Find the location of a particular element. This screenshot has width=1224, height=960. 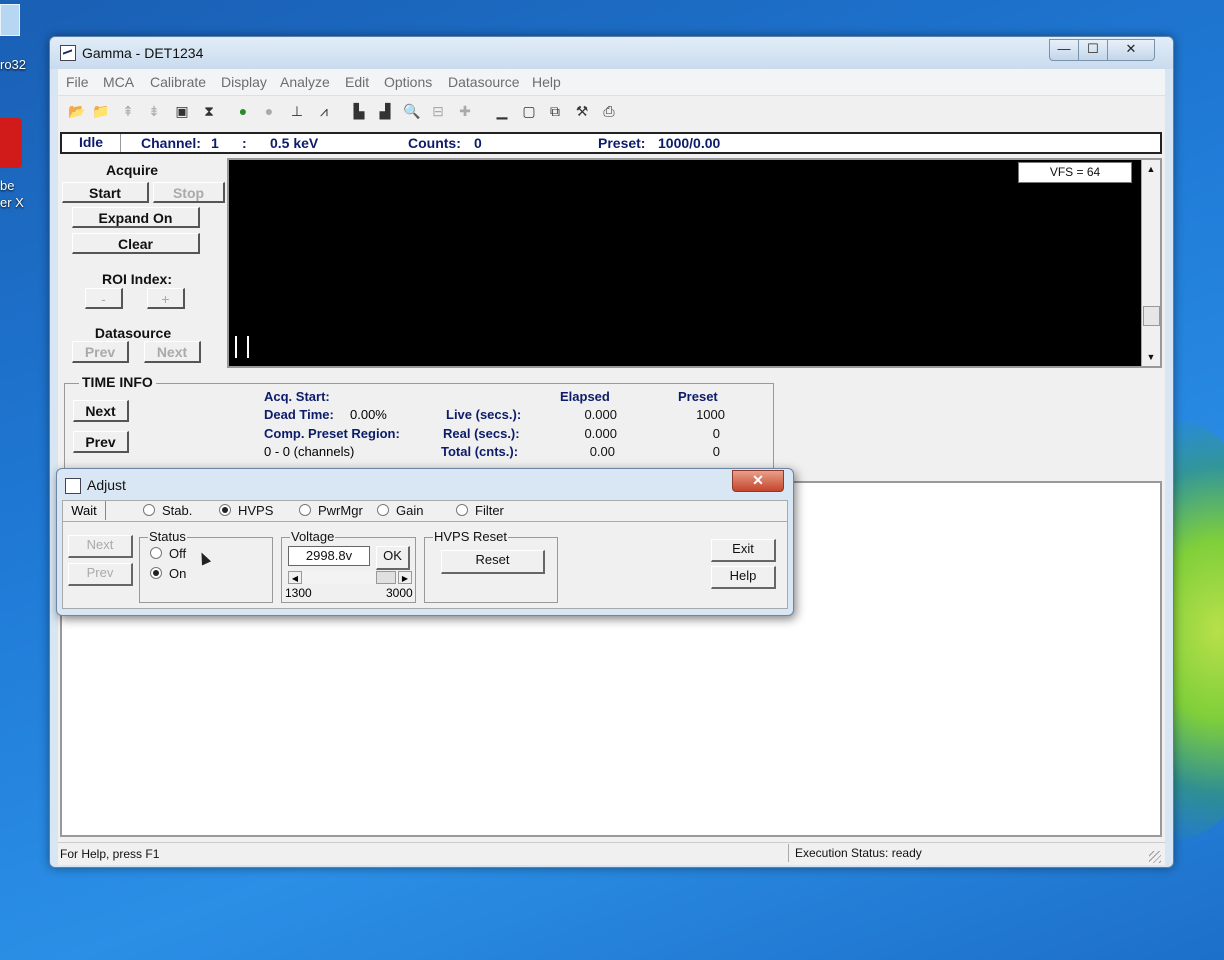

radio-pwrmgr: PwrMgr is located at coordinates (331, 510).